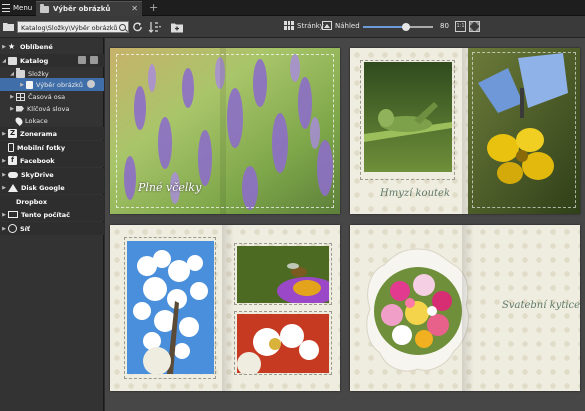 The image size is (585, 411). I want to click on hamburger-icon, so click(6, 8).